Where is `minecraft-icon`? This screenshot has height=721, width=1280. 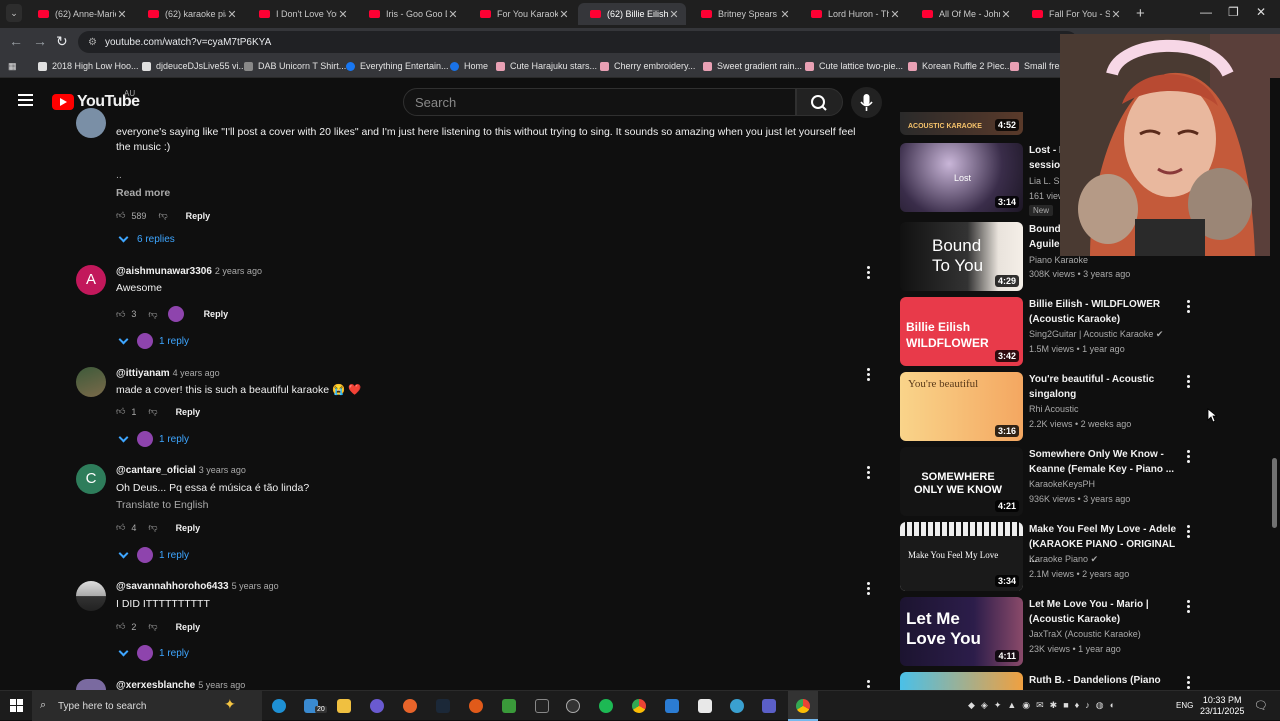 minecraft-icon is located at coordinates (509, 706).